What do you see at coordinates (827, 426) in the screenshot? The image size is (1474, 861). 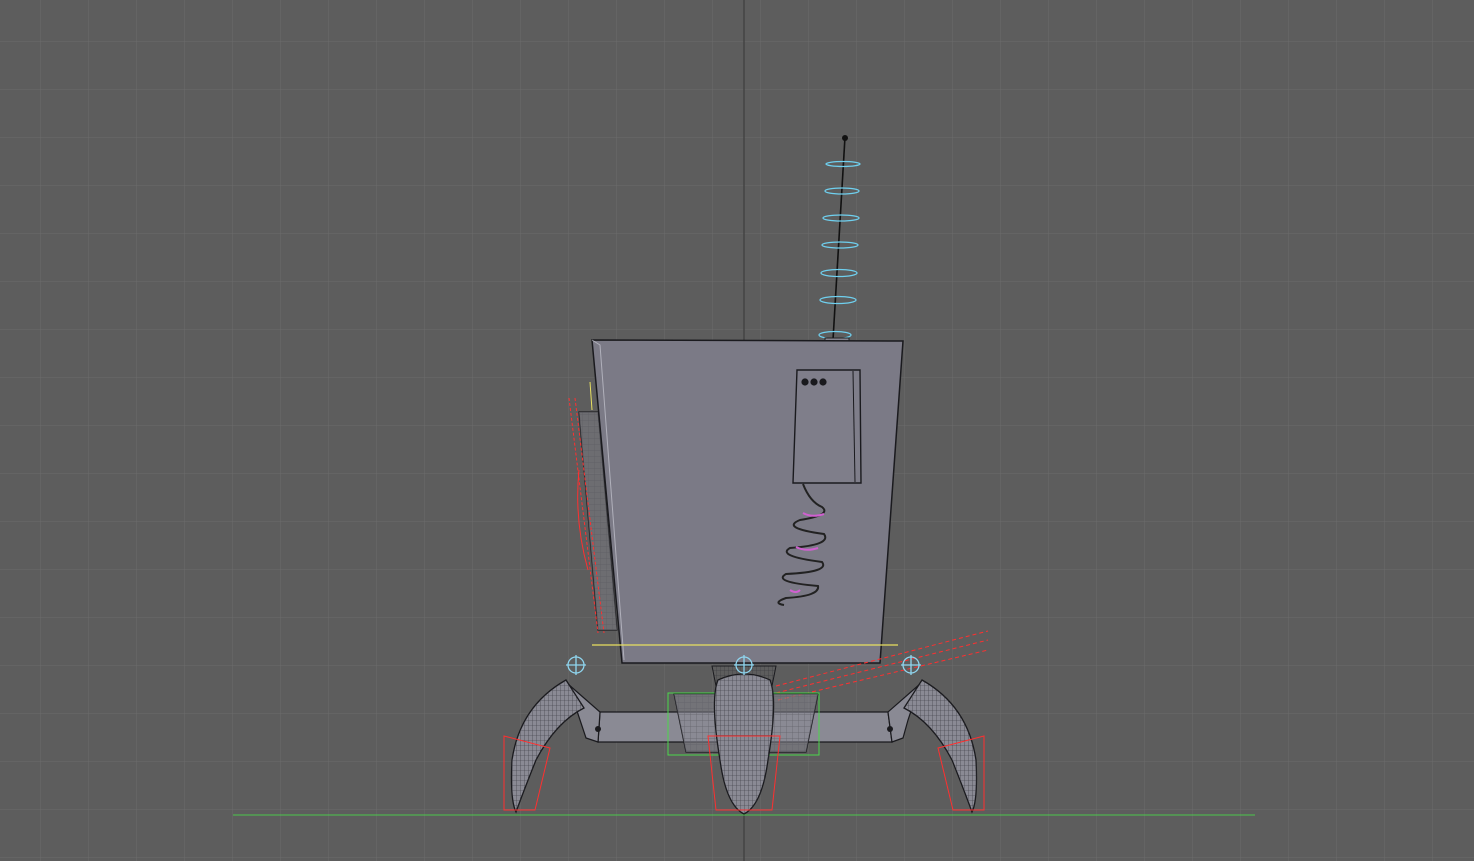 I see `control-box` at bounding box center [827, 426].